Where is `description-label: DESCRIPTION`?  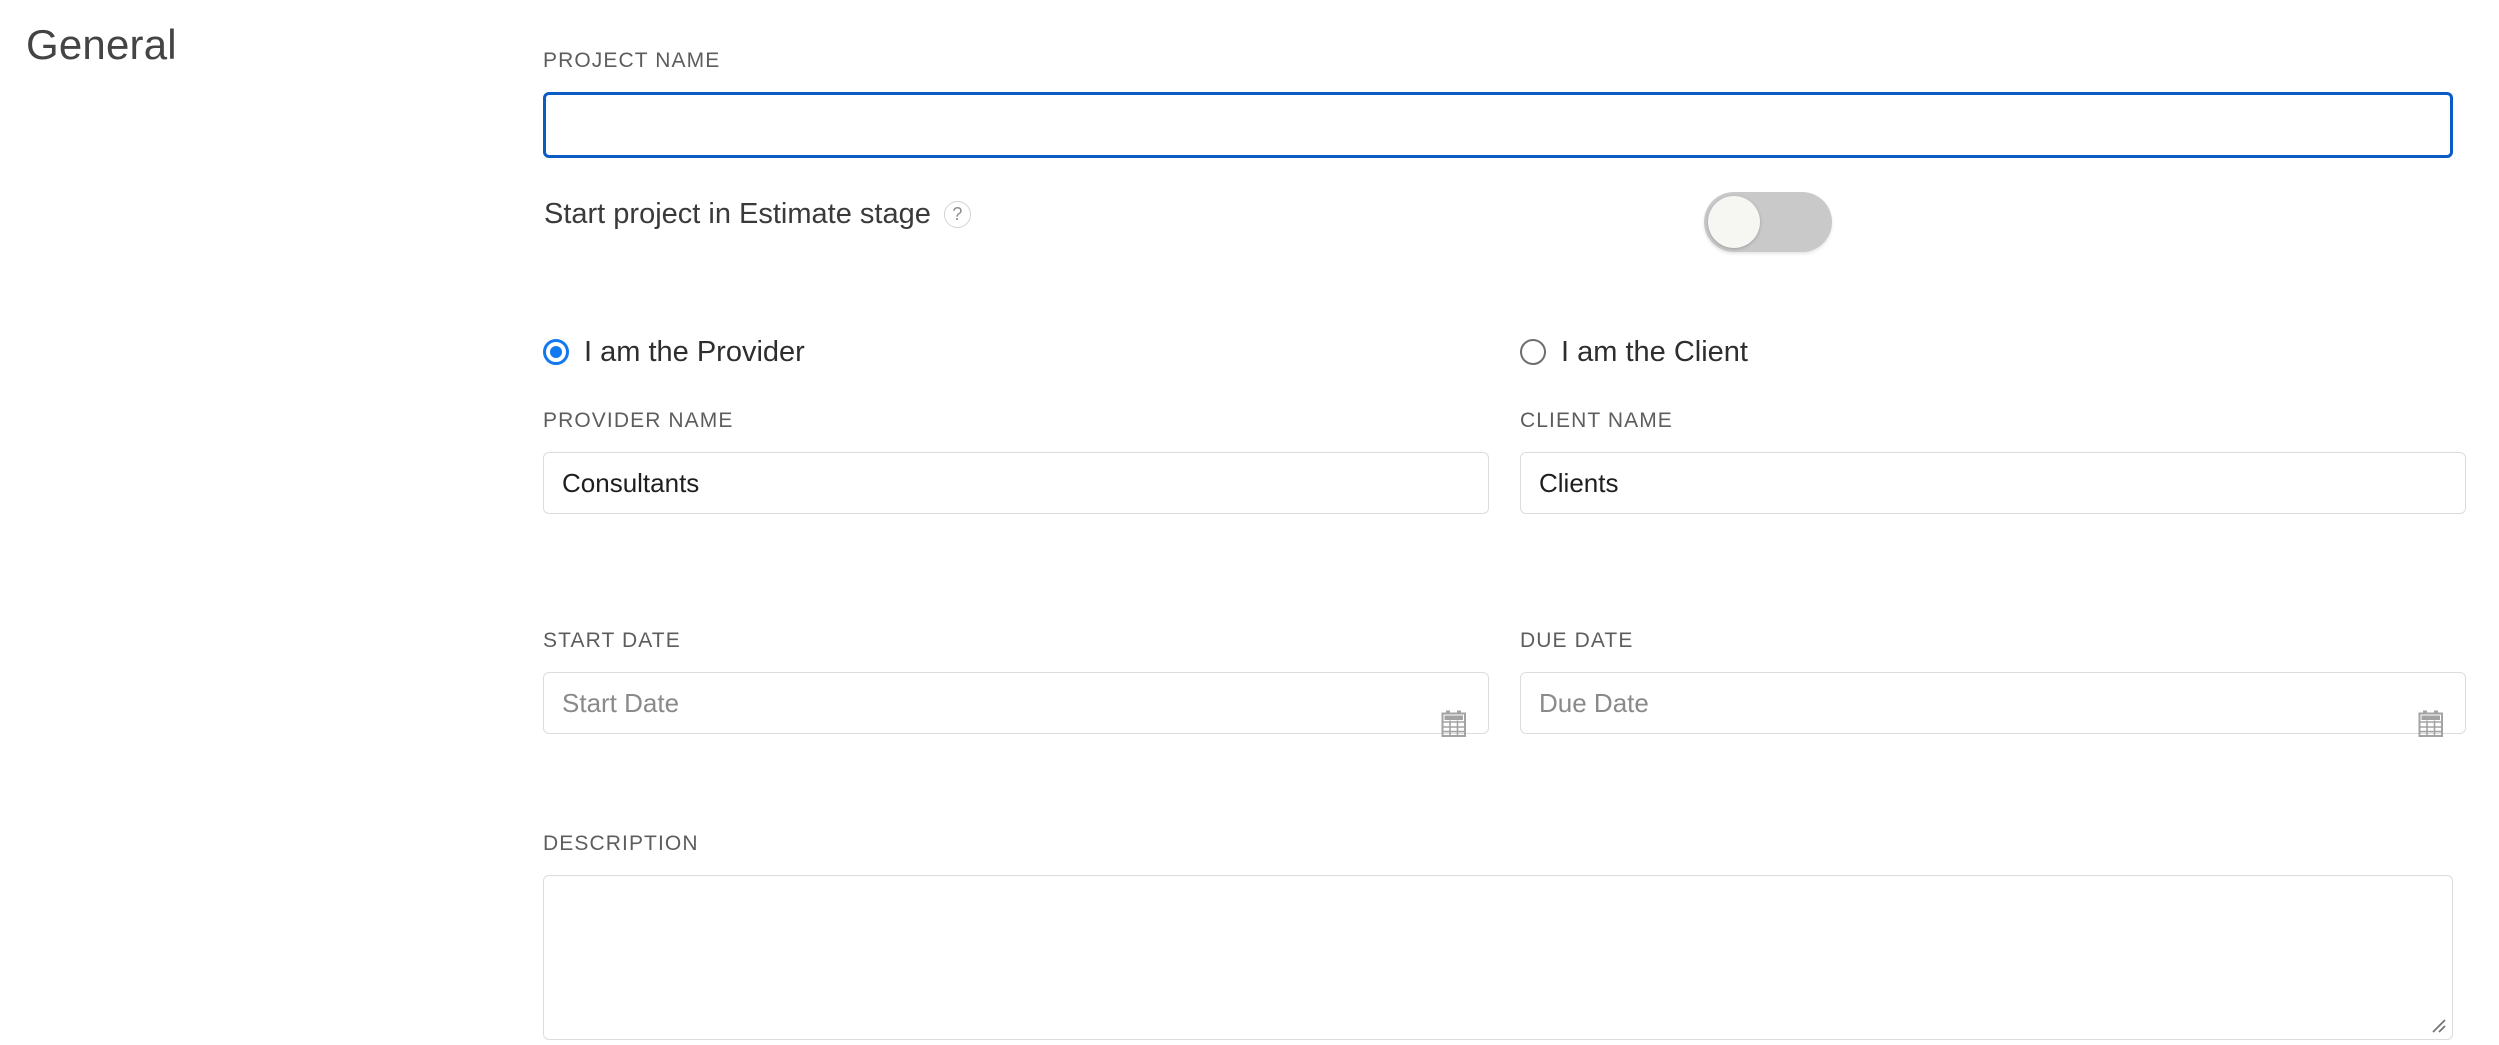
description-label: DESCRIPTION is located at coordinates (621, 843).